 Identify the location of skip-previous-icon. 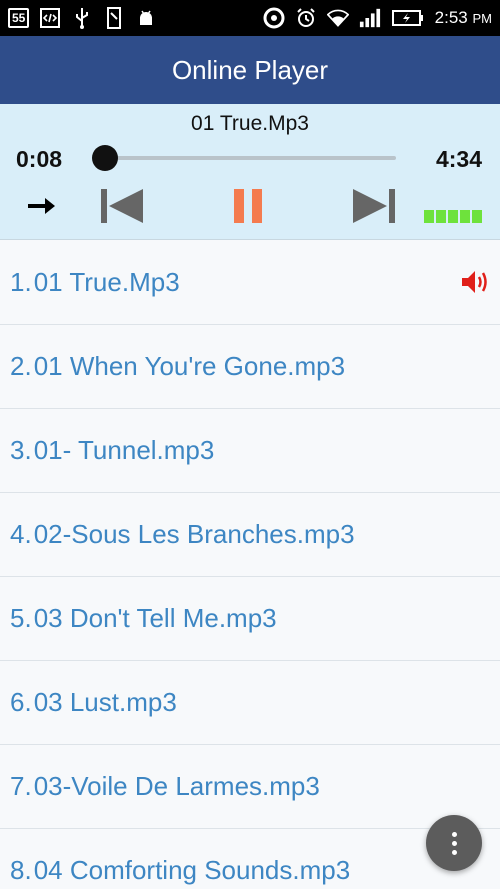
(122, 206).